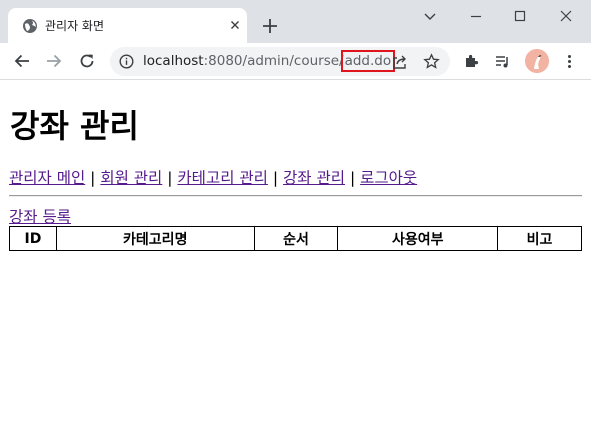  What do you see at coordinates (131, 178) in the screenshot?
I see `nav-link-member-management: 회원 관리` at bounding box center [131, 178].